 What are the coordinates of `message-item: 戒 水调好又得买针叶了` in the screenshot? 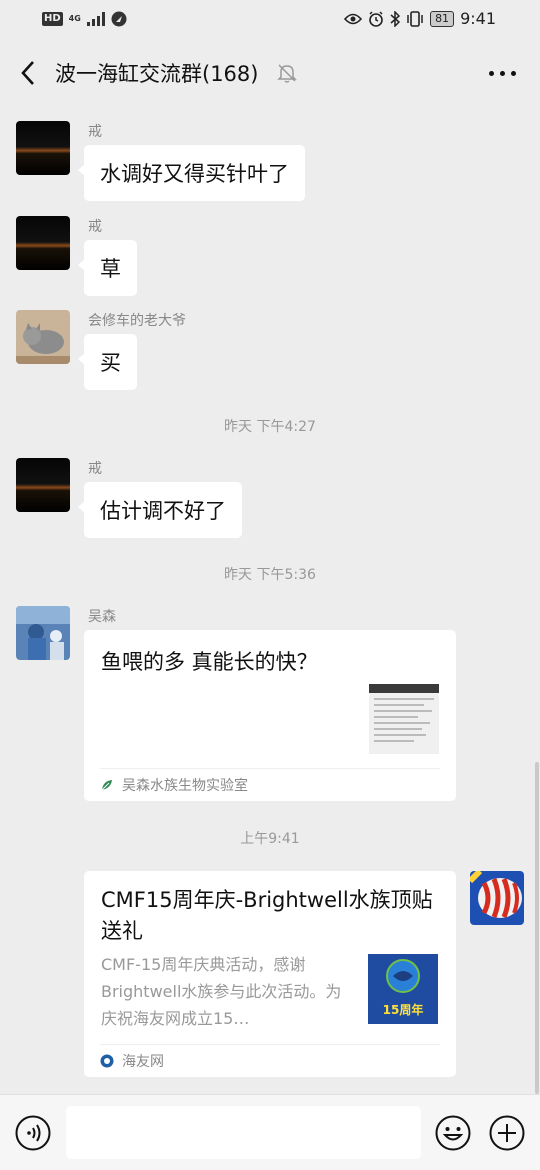 It's located at (266, 161).